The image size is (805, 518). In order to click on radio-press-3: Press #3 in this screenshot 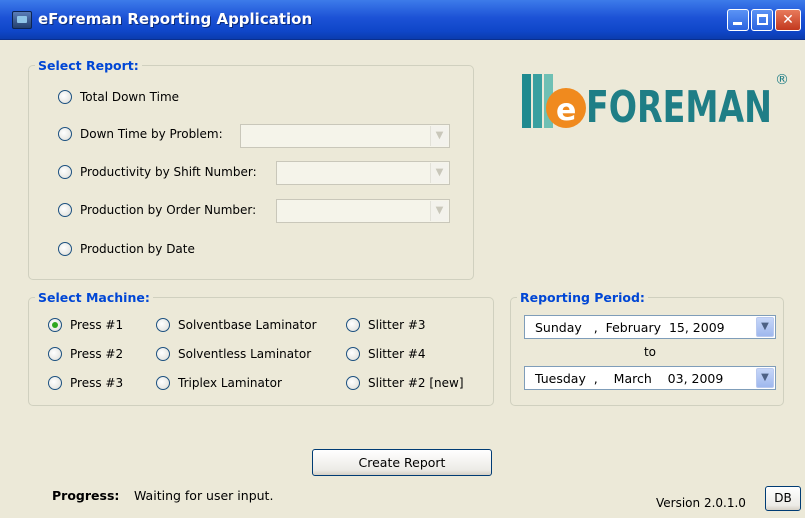, I will do `click(85, 383)`.